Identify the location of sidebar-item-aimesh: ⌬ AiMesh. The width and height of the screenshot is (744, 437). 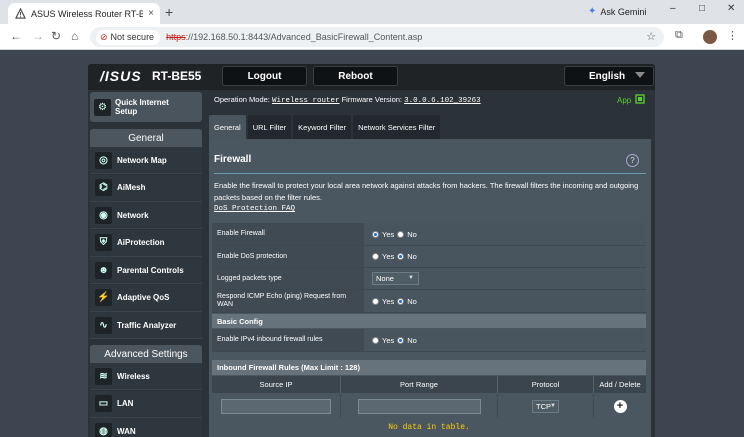
(146, 188).